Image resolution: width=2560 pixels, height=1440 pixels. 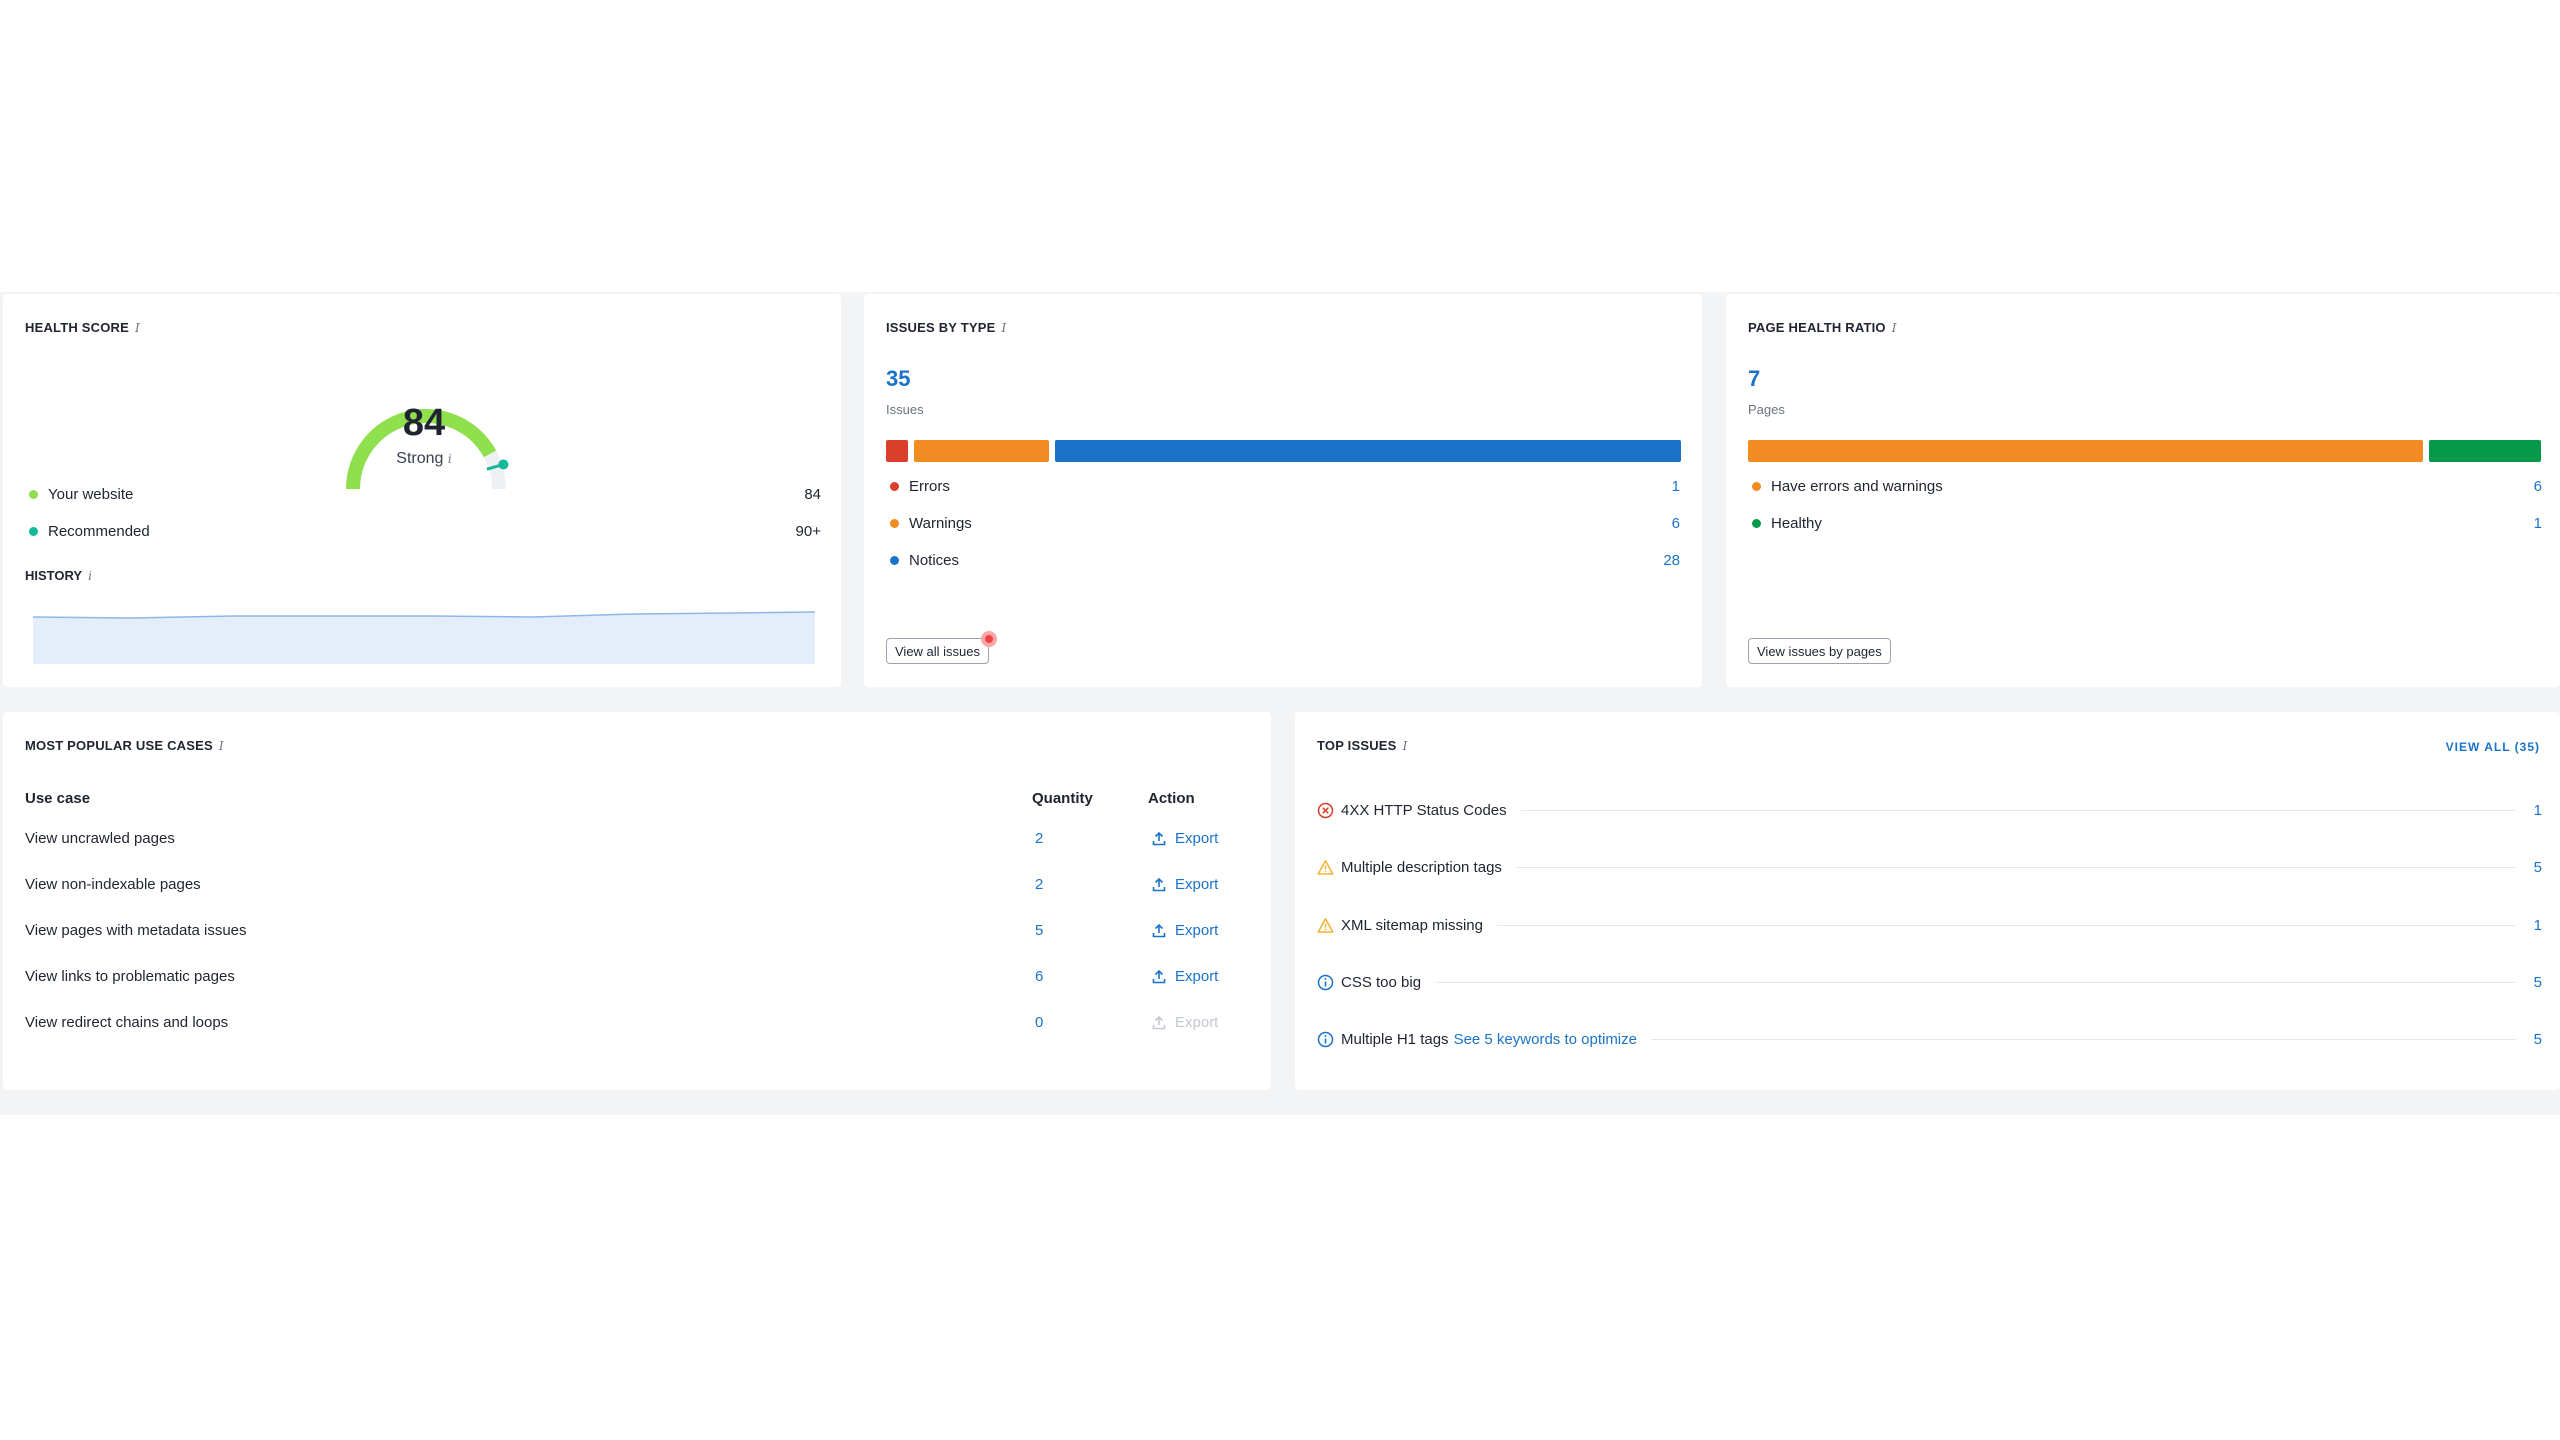 I want to click on top-issue-row: 4XX HTTP Status Codes 1, so click(x=1929, y=810).